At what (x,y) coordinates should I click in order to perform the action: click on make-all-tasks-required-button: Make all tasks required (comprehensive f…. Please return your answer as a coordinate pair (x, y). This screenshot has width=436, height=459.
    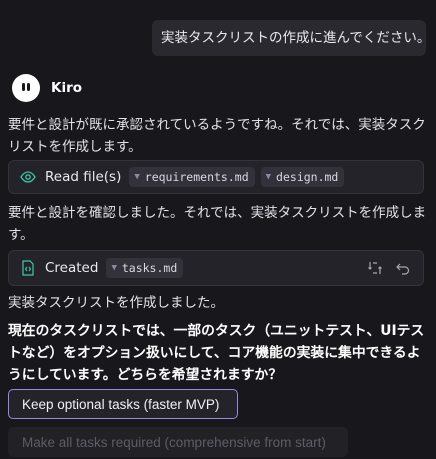
    Looking at the image, I should click on (178, 442).